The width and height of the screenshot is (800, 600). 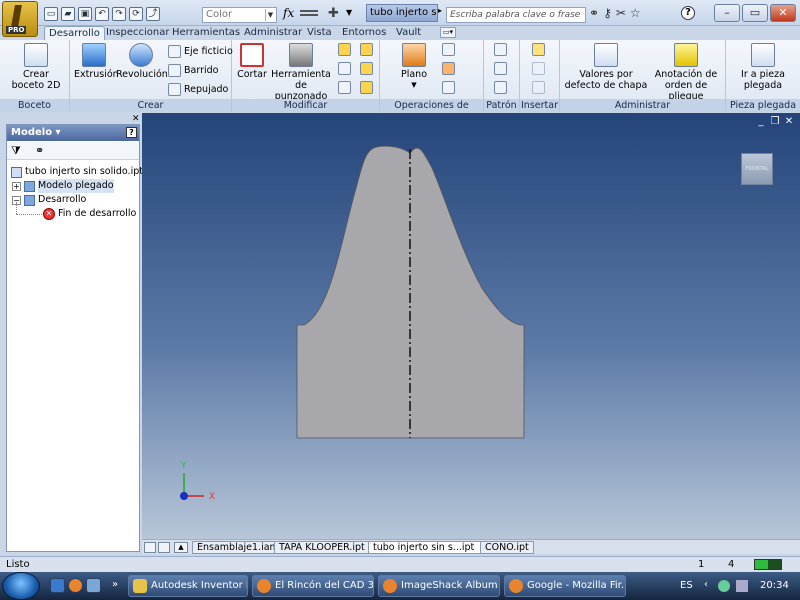 What do you see at coordinates (448, 49) in the screenshot?
I see `work-axis-icon` at bounding box center [448, 49].